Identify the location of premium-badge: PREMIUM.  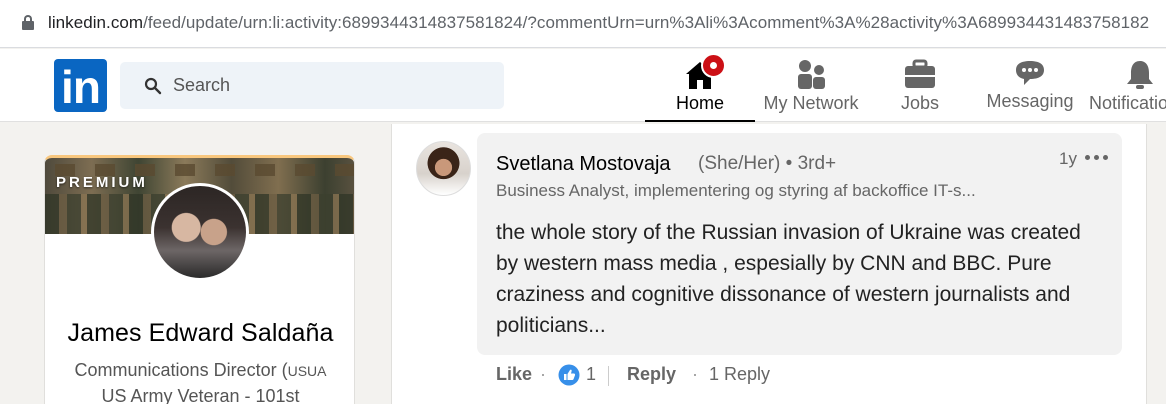
(102, 182).